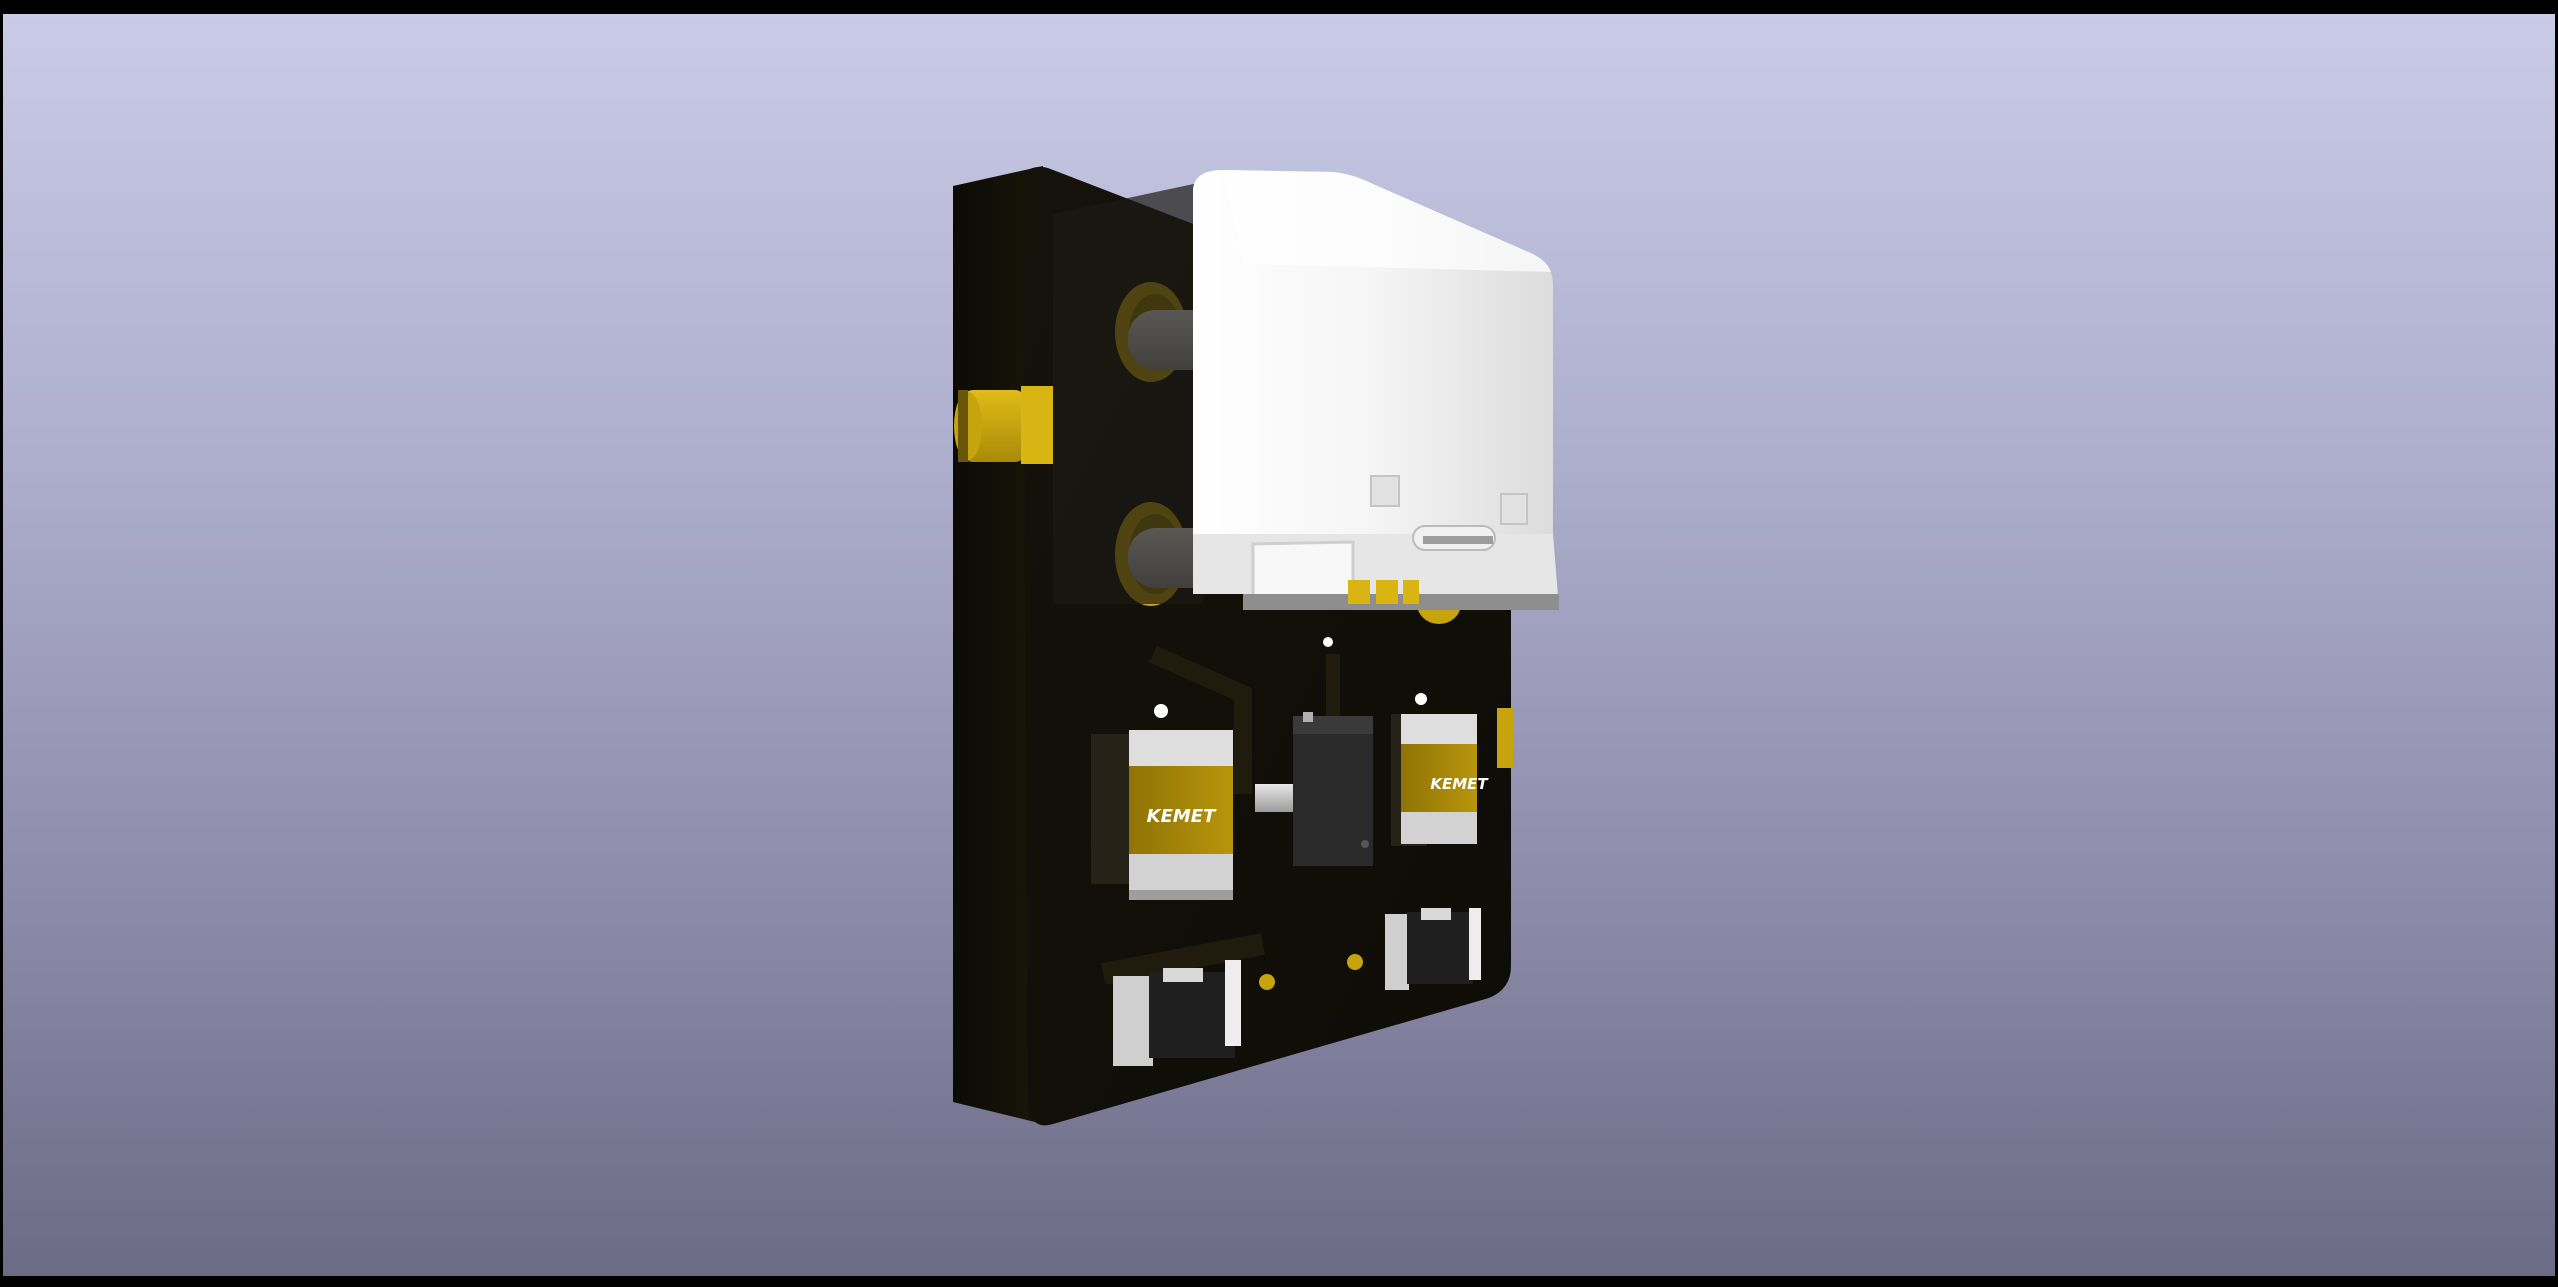 This screenshot has height=1287, width=2558. What do you see at coordinates (1003, 425) in the screenshot?
I see `edge-plated-slot` at bounding box center [1003, 425].